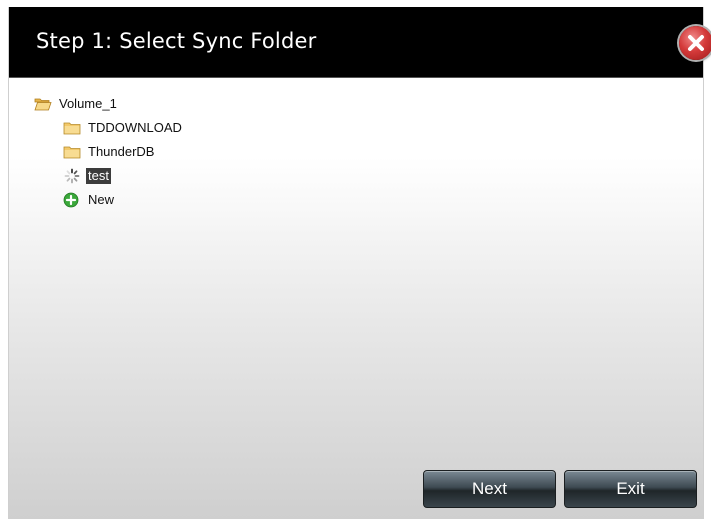 This screenshot has width=711, height=519. I want to click on tree-item-label: New, so click(101, 199).